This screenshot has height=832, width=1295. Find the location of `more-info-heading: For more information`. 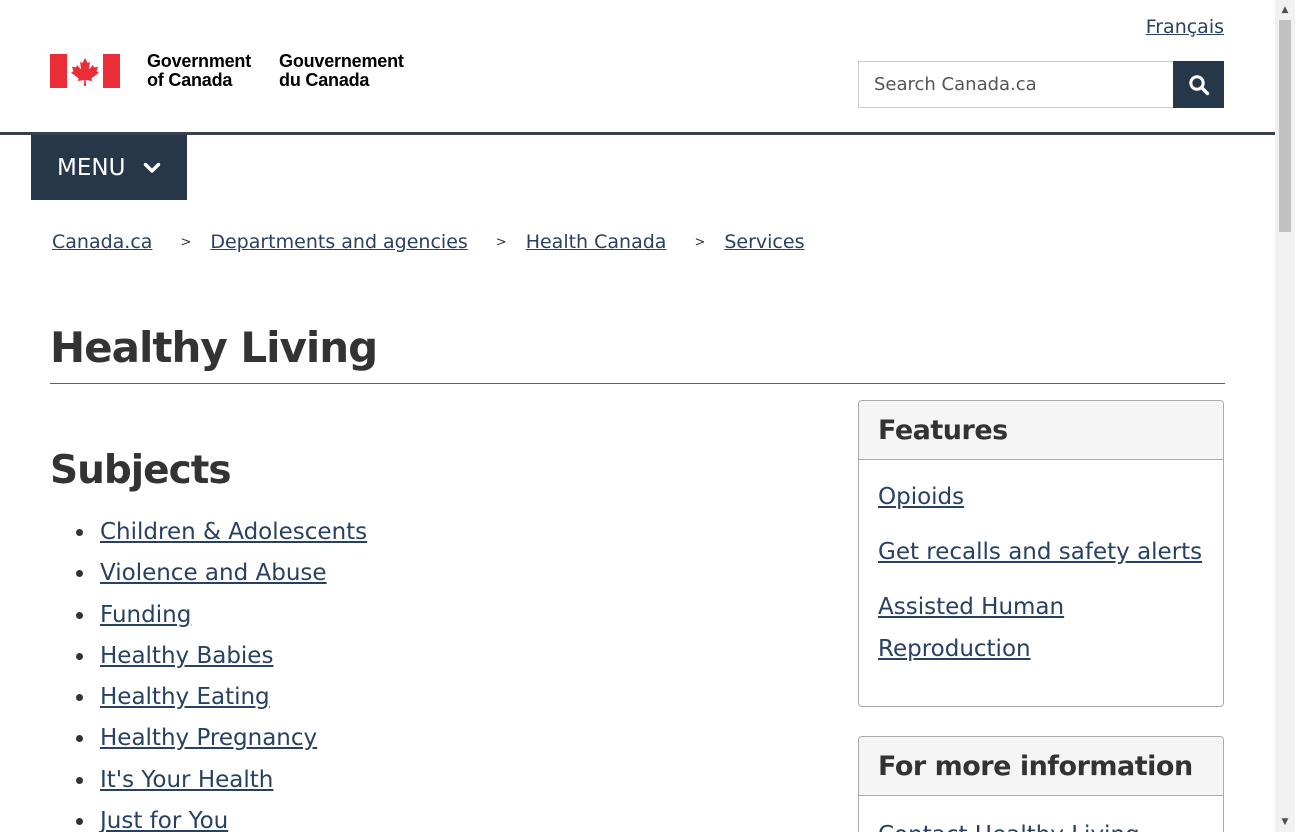

more-info-heading: For more information is located at coordinates (1041, 766).